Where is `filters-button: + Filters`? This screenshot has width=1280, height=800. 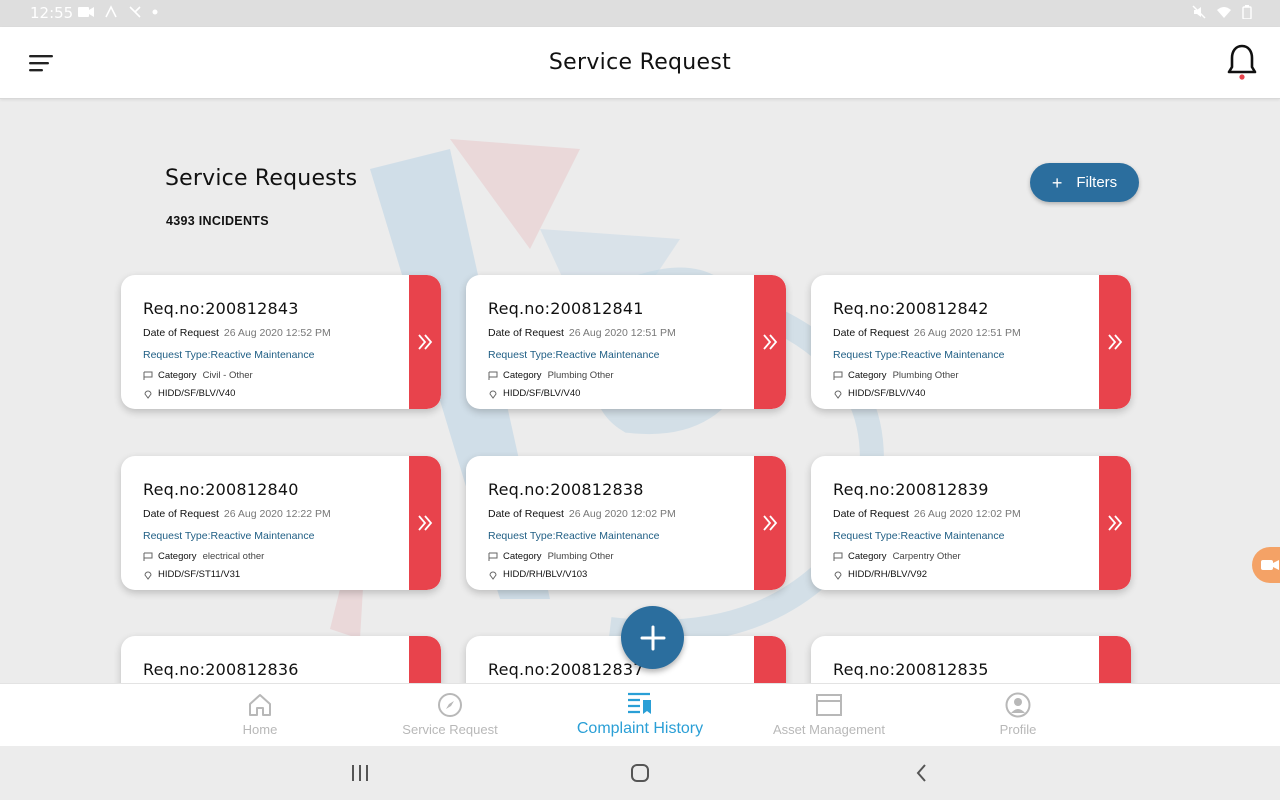 filters-button: + Filters is located at coordinates (1084, 182).